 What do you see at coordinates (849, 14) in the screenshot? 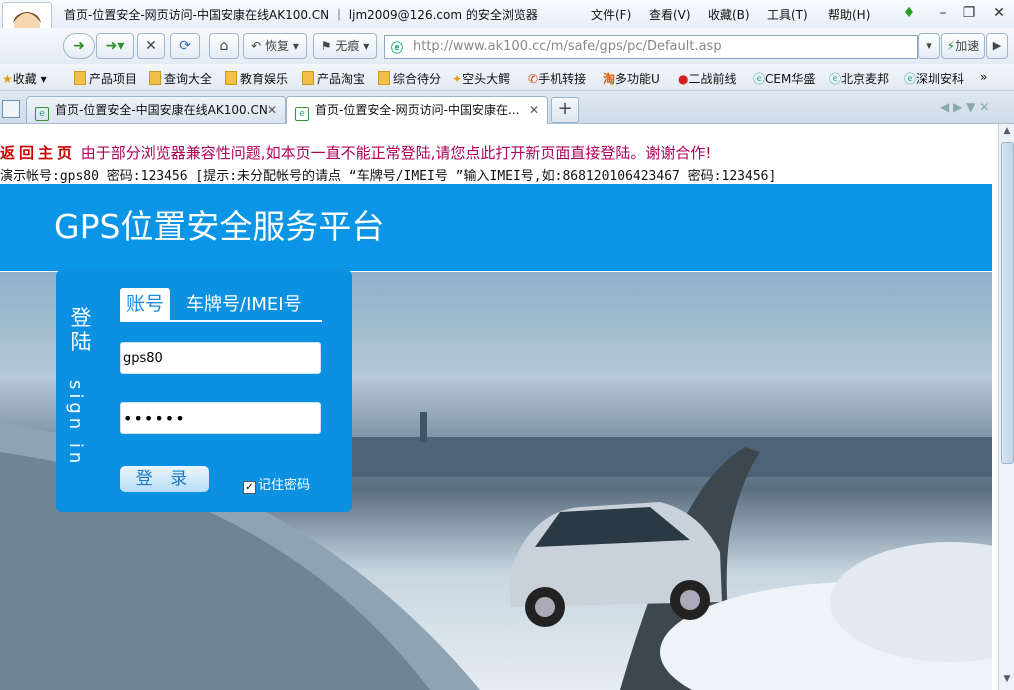
I see `menu-help: 帮助(H)` at bounding box center [849, 14].